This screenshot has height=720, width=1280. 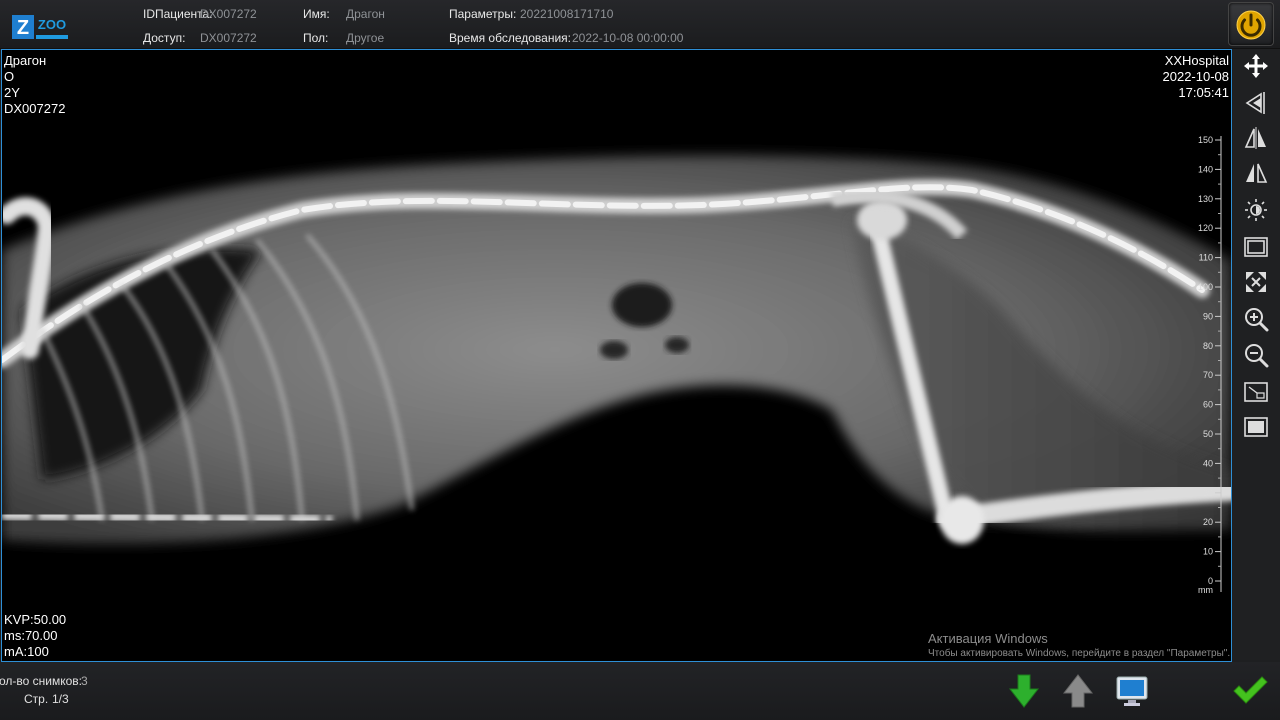 I want to click on move-icon, so click(x=1256, y=66).